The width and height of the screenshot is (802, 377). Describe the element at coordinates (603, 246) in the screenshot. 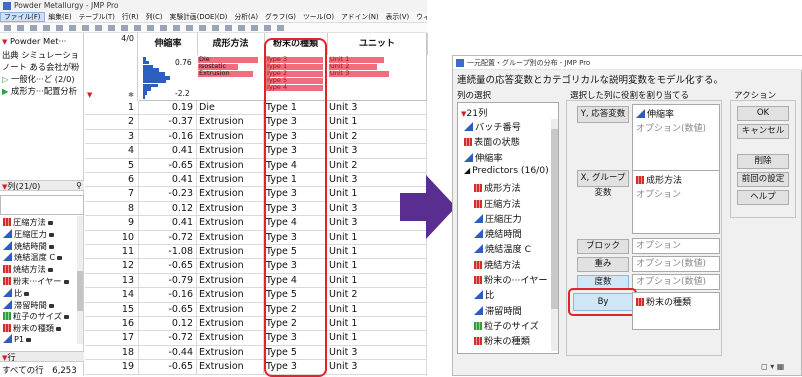

I see `block-button: ブロック` at that location.